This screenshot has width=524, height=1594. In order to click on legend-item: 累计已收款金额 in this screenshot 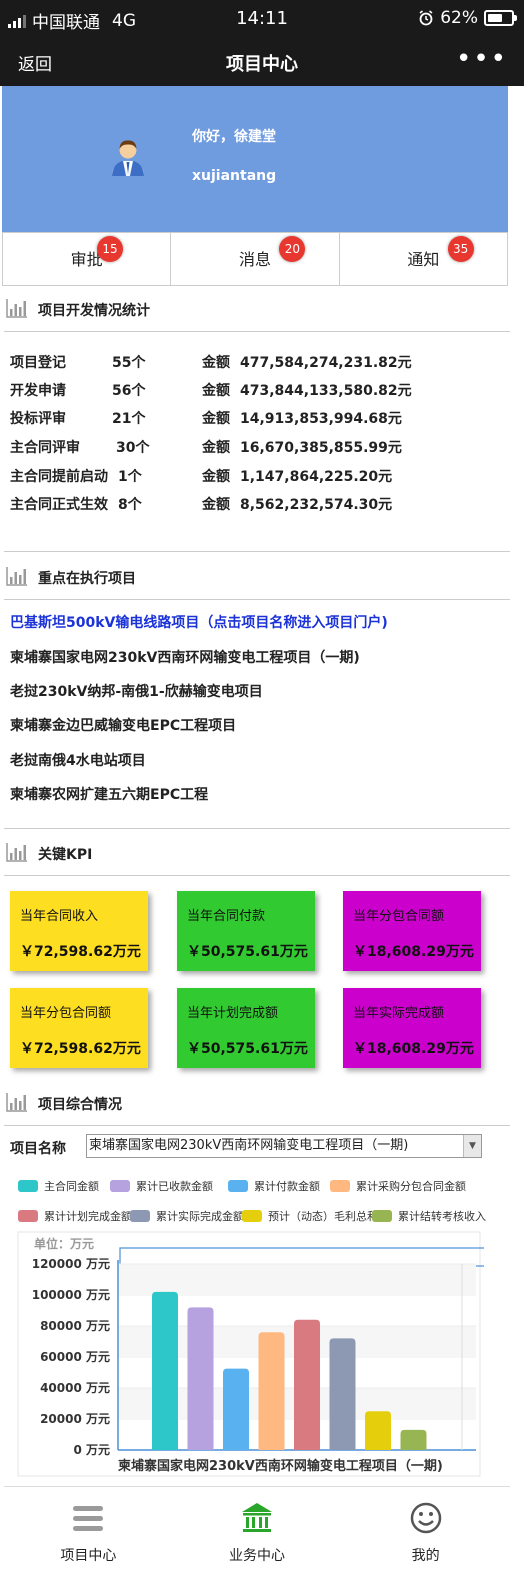, I will do `click(161, 1186)`.